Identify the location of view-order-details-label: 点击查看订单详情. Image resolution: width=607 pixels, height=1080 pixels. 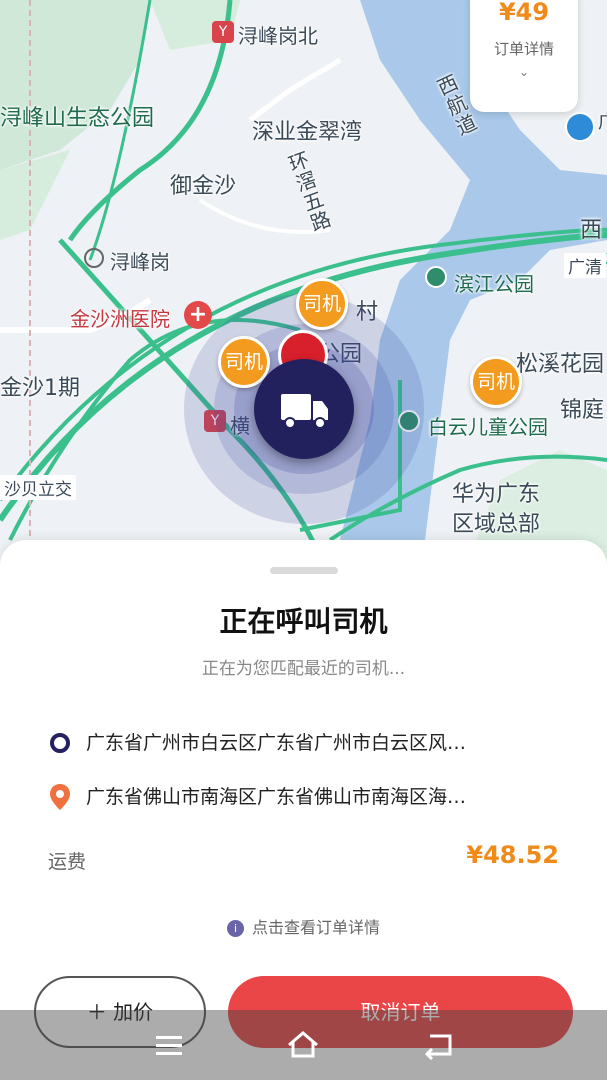
(315, 927).